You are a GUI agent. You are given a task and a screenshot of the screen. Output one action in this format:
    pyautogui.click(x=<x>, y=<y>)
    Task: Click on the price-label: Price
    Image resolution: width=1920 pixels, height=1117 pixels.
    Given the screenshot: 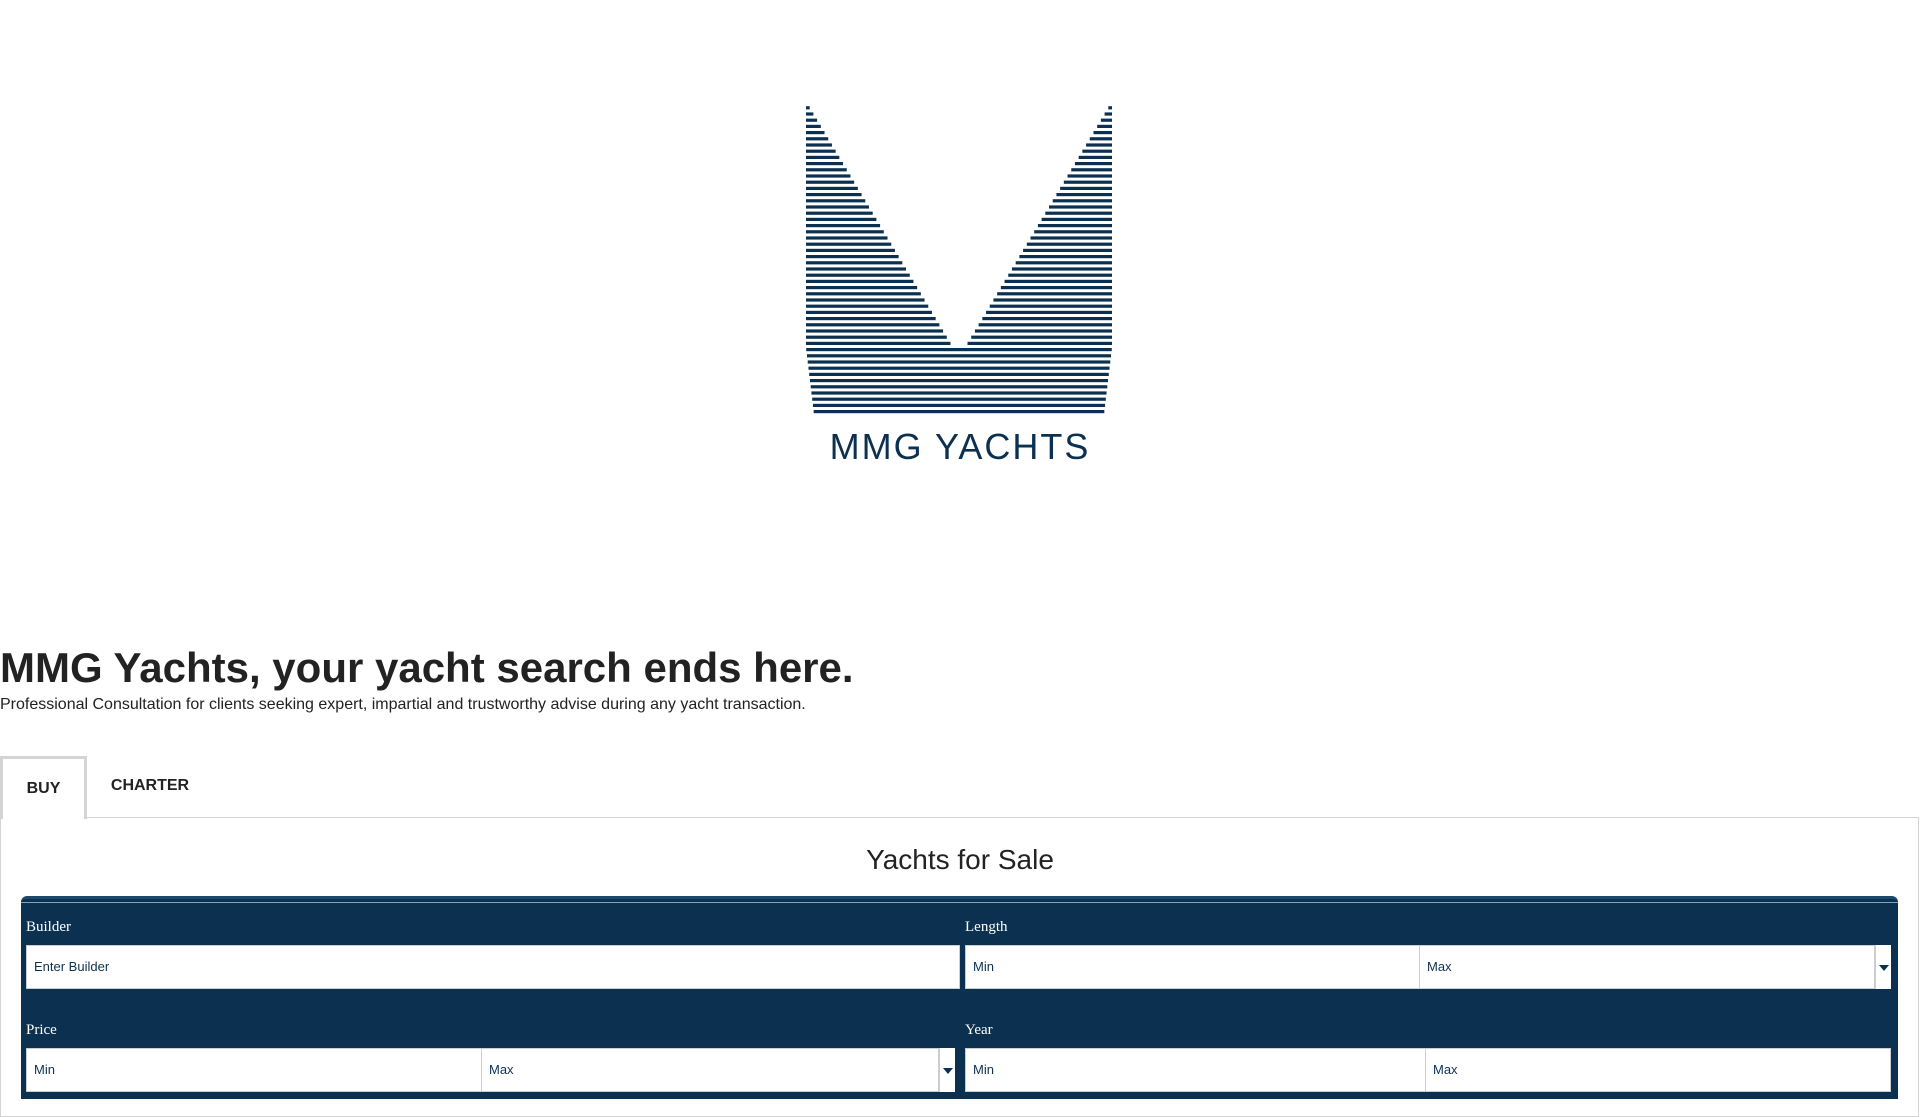 What is the action you would take?
    pyautogui.click(x=41, y=1030)
    